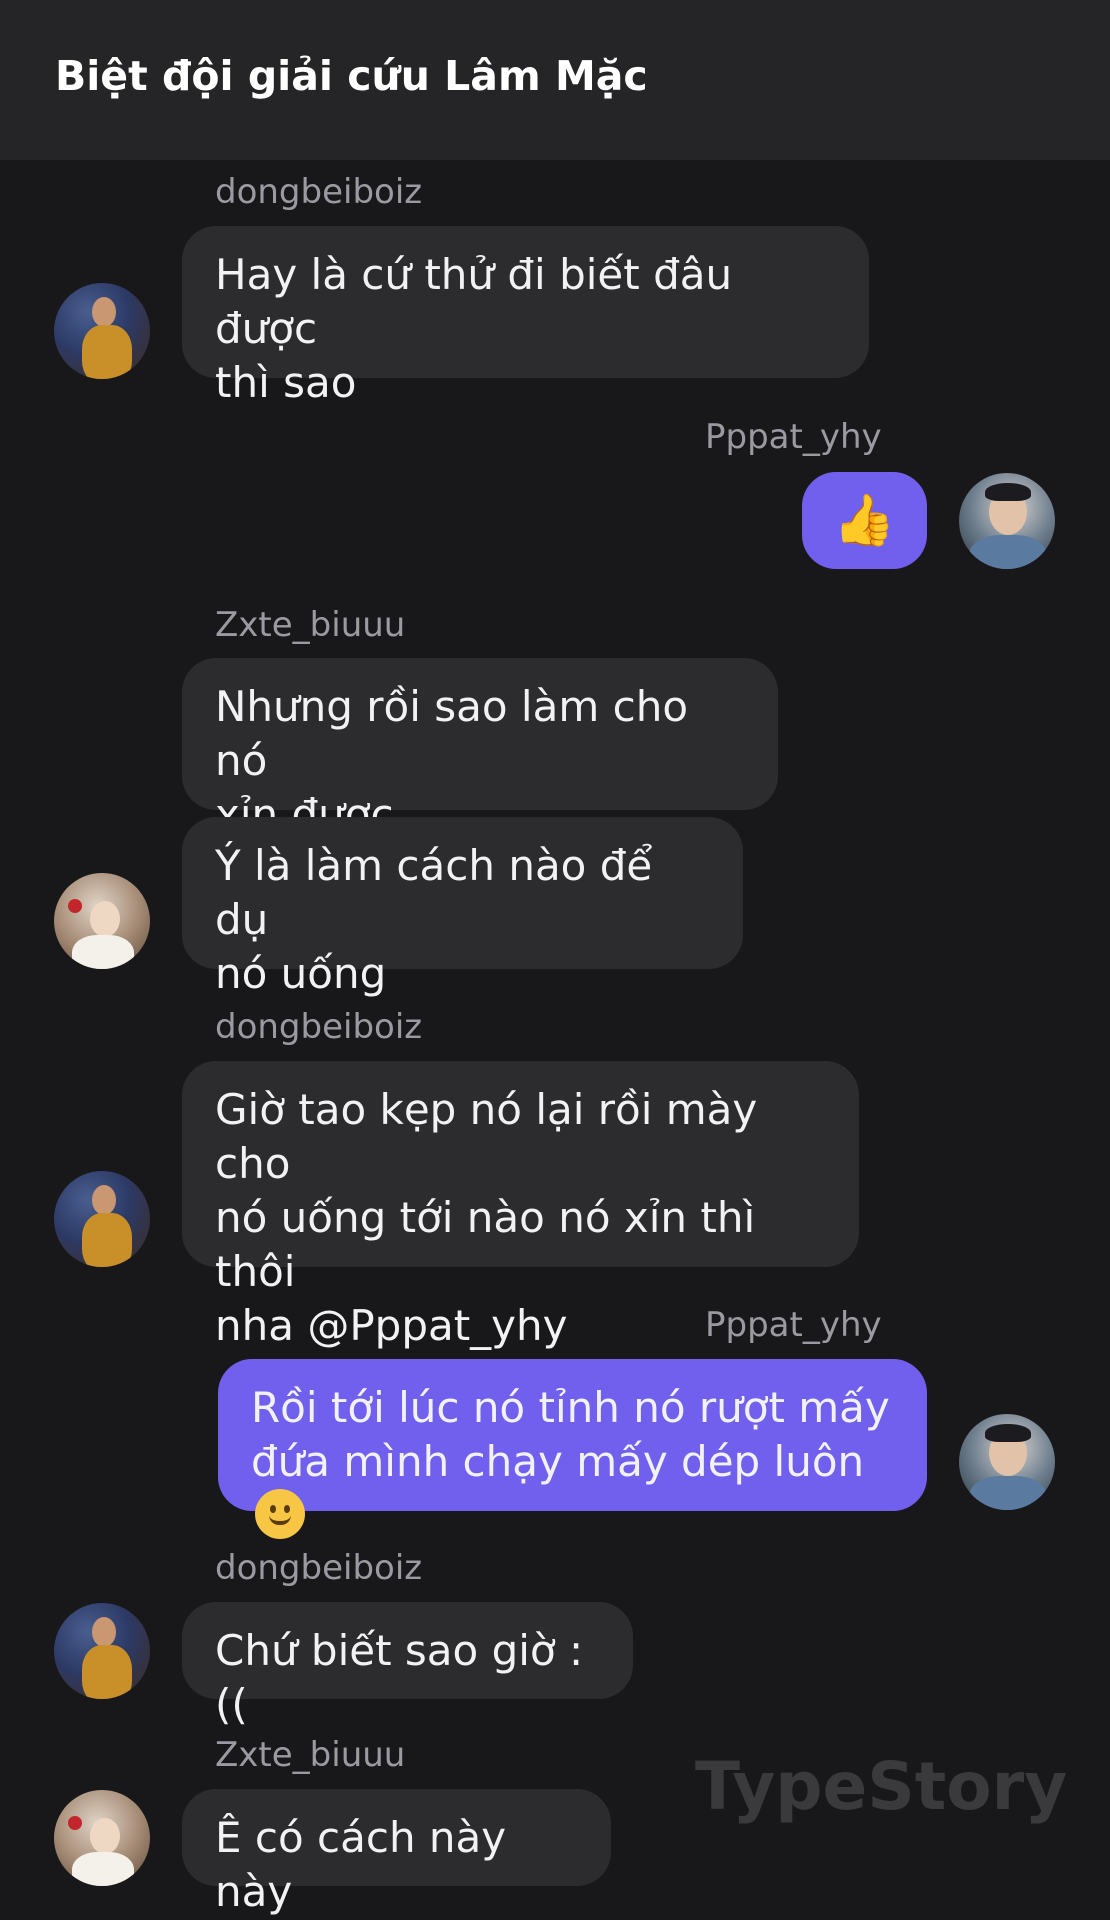 The image size is (1110, 1920). I want to click on group-chat-title: Biệt đội giải cứu Lâm Mặc, so click(351, 76).